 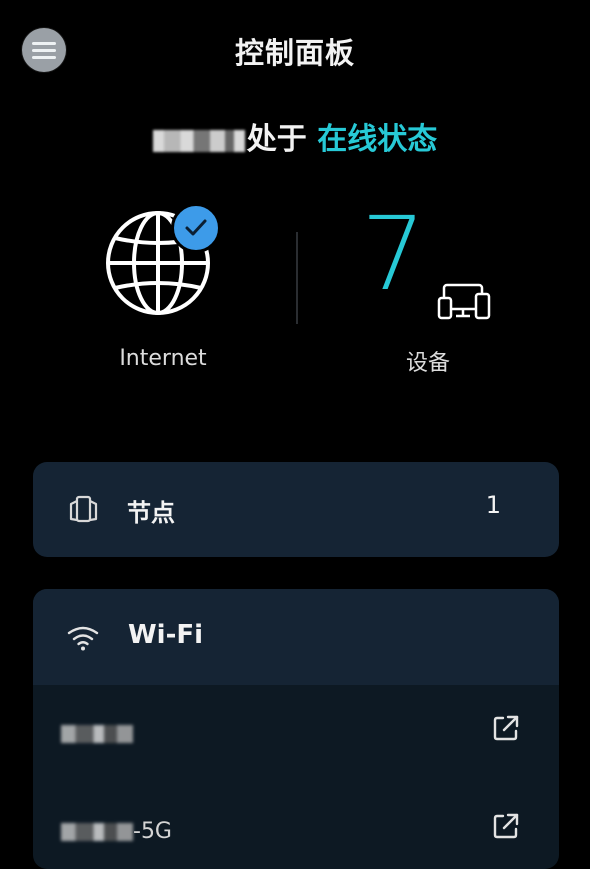 I want to click on online-check-badge, so click(x=196, y=228).